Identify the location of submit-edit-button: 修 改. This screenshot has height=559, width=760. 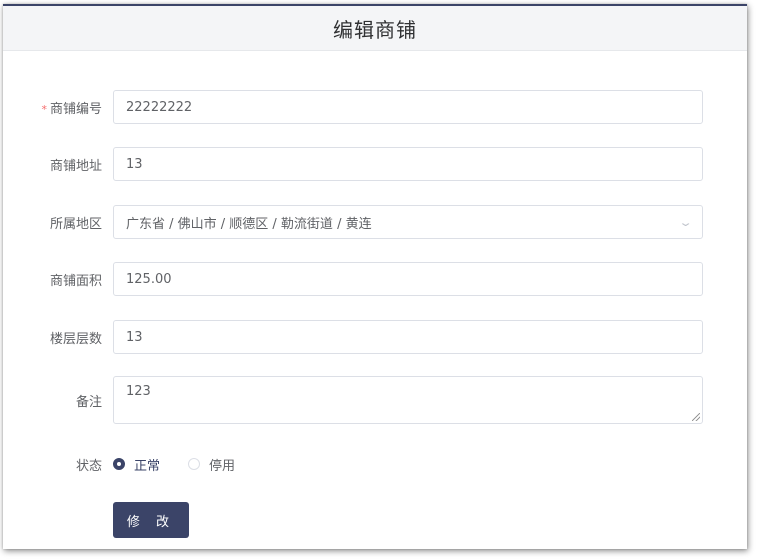
(151, 520).